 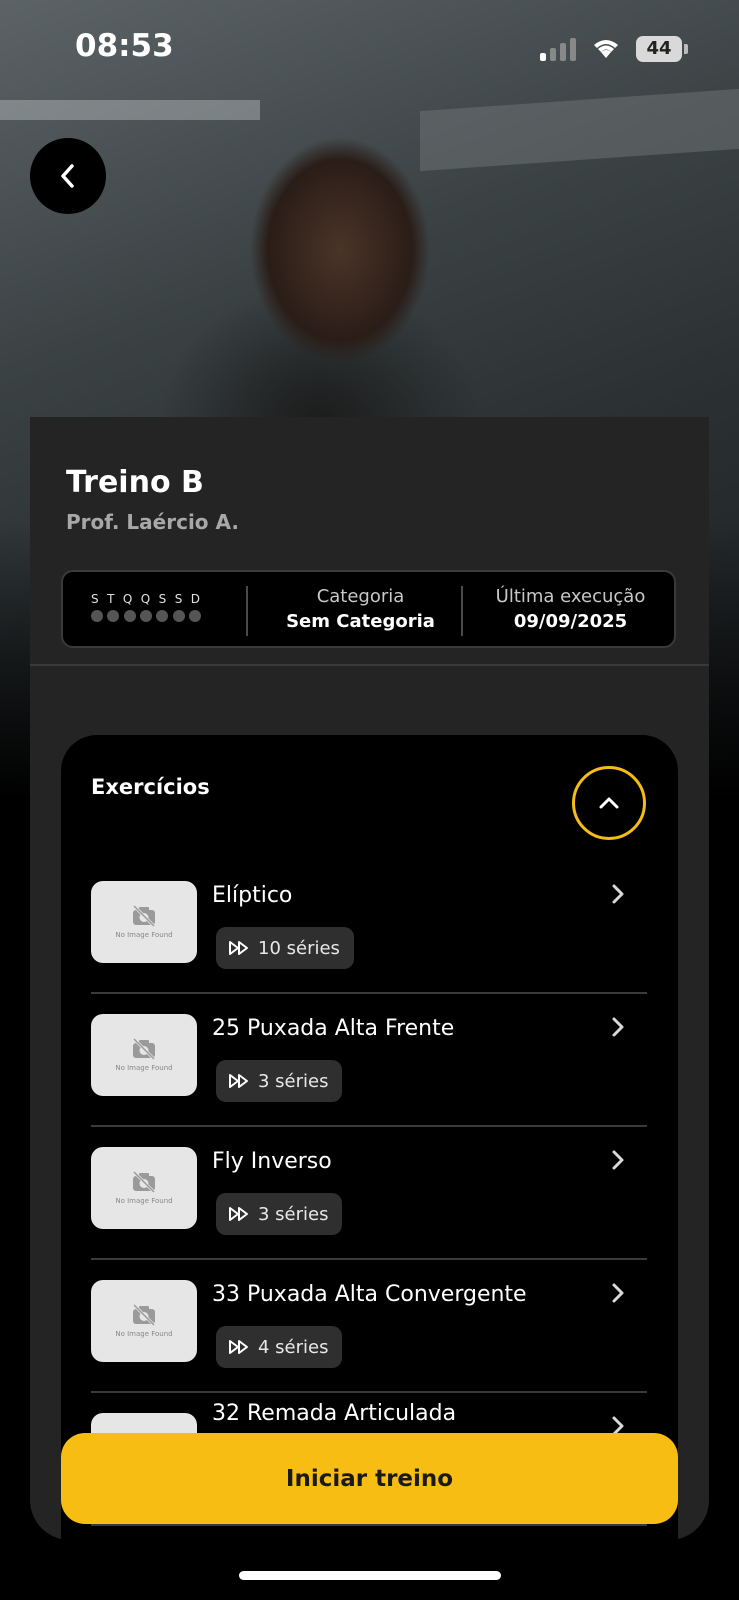 What do you see at coordinates (369, 1294) in the screenshot?
I see `exercise-name: 33 Puxada Alta Convergente` at bounding box center [369, 1294].